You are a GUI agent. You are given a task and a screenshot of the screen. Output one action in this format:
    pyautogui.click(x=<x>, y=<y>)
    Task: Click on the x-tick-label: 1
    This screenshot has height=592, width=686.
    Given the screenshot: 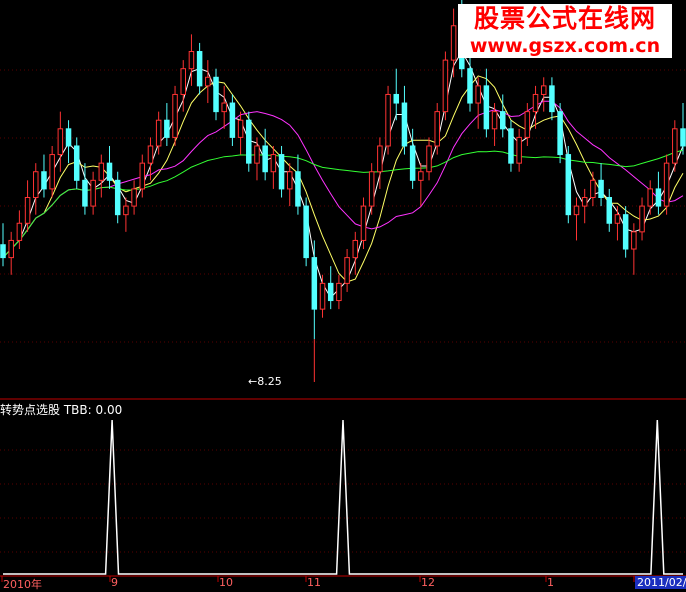 What is the action you would take?
    pyautogui.click(x=550, y=582)
    